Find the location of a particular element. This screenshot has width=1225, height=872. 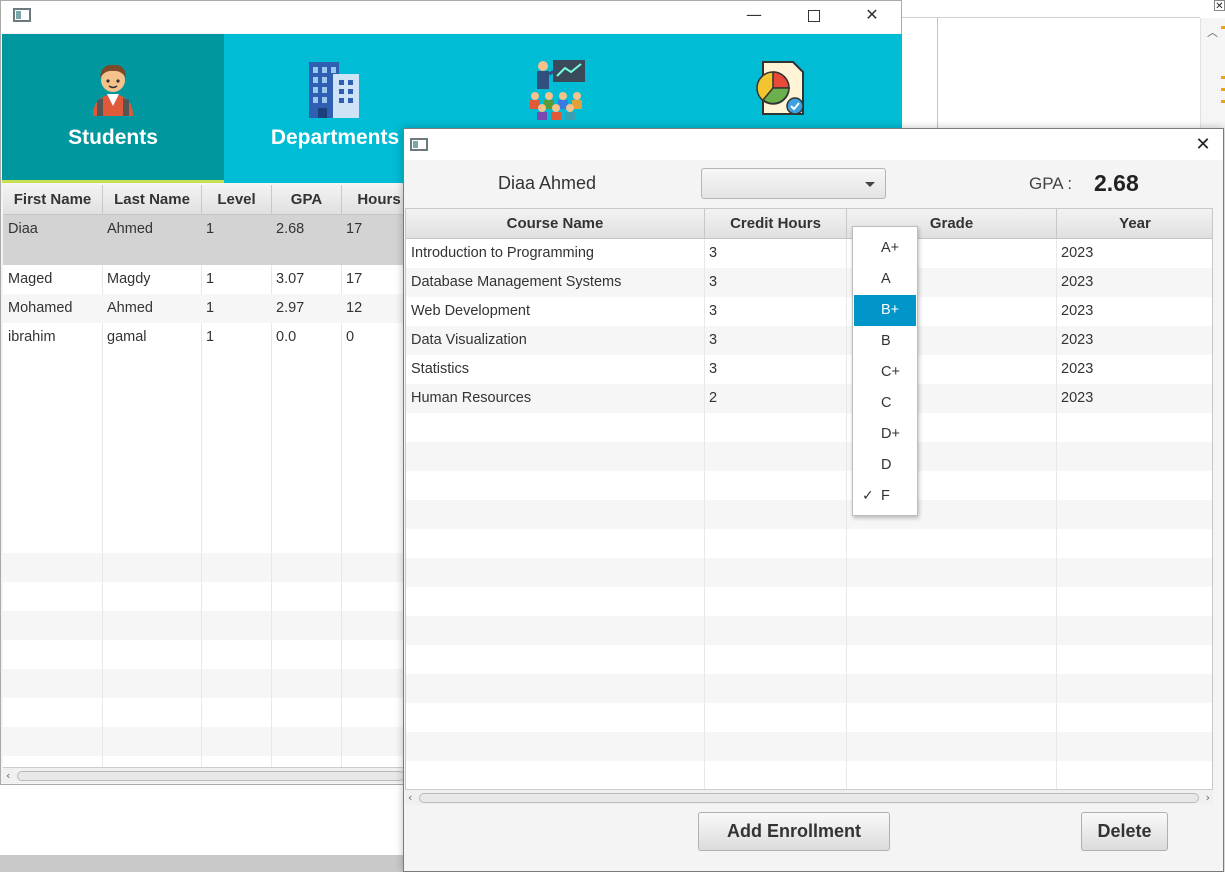

column-header-gpa: GPA is located at coordinates (307, 200).